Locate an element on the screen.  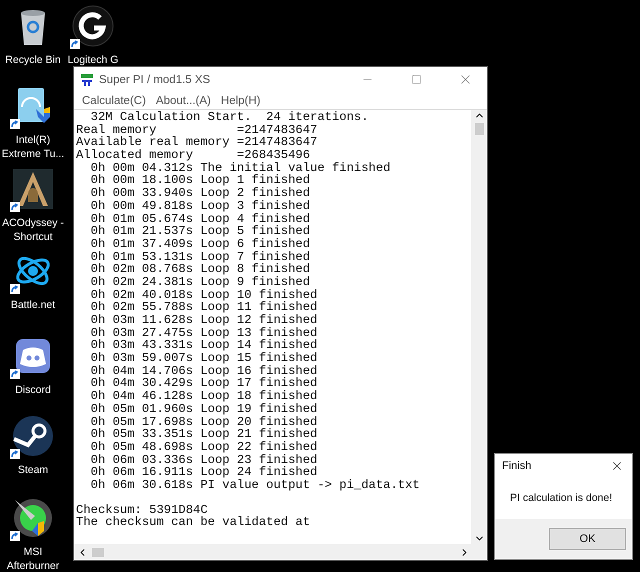
desktop-icon-label: MSI Afterburner is located at coordinates (33, 558).